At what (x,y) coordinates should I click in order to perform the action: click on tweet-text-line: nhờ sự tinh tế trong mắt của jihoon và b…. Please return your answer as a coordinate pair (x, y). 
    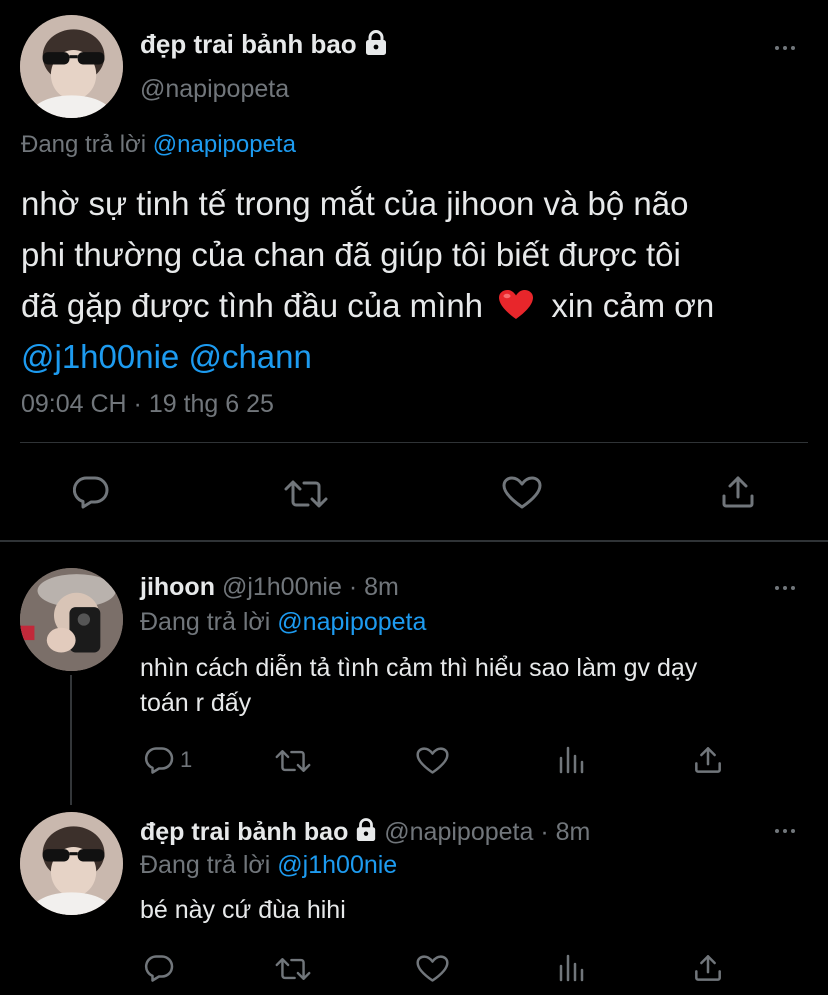
    Looking at the image, I should click on (355, 203).